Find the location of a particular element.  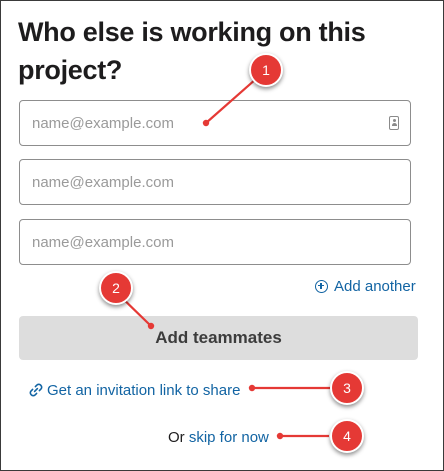

skip-row: Or skip for now is located at coordinates (222, 438).